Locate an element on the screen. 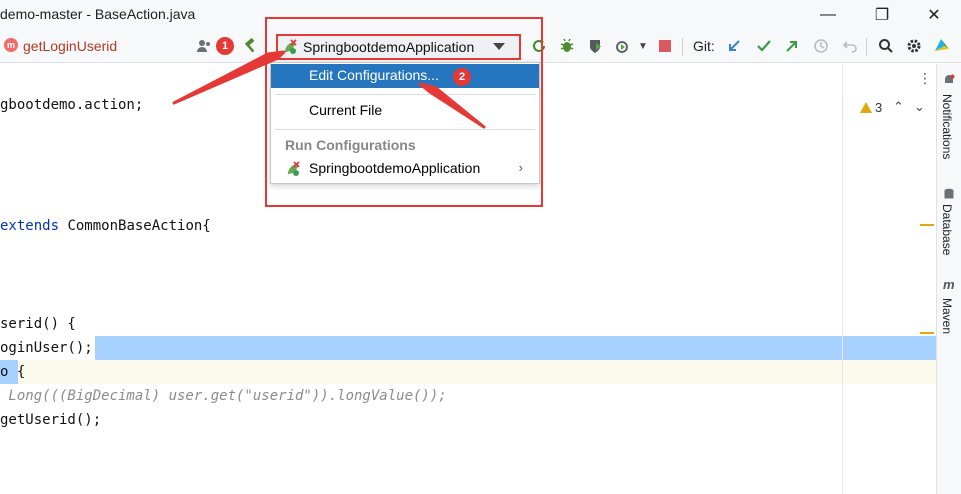 The height and width of the screenshot is (494, 961). history-icon is located at coordinates (821, 46).